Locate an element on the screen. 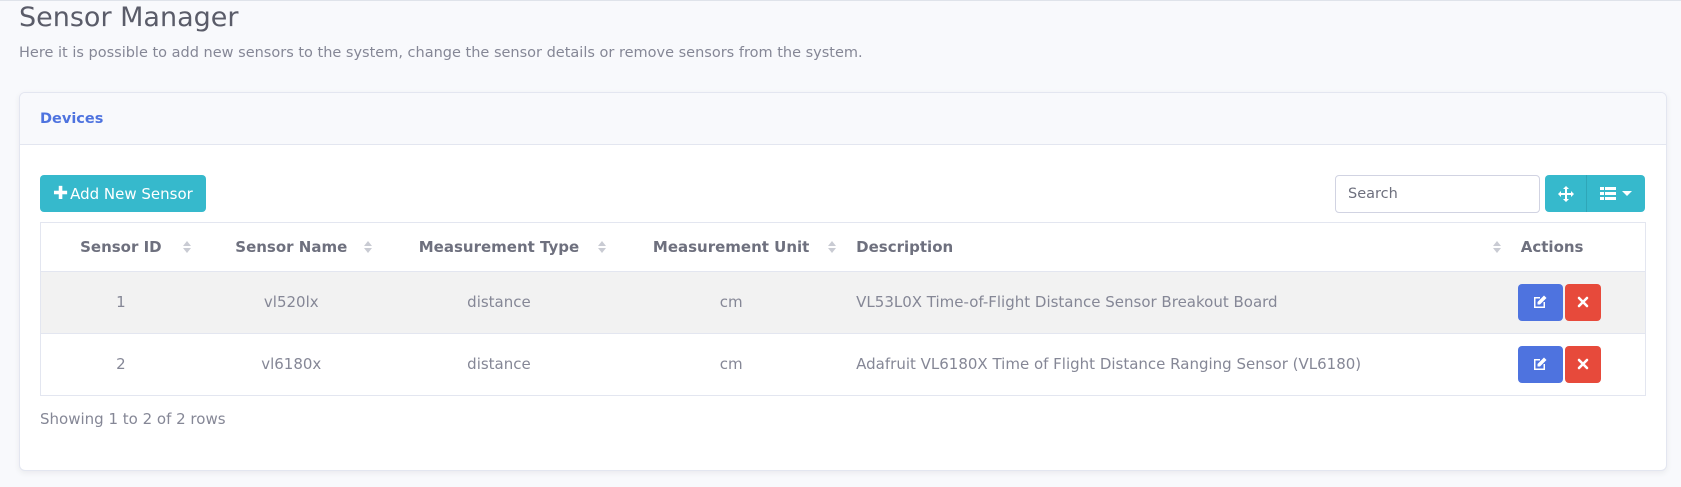  pagination-summary: Showing 1 to 2 of 2 rows is located at coordinates (133, 419).